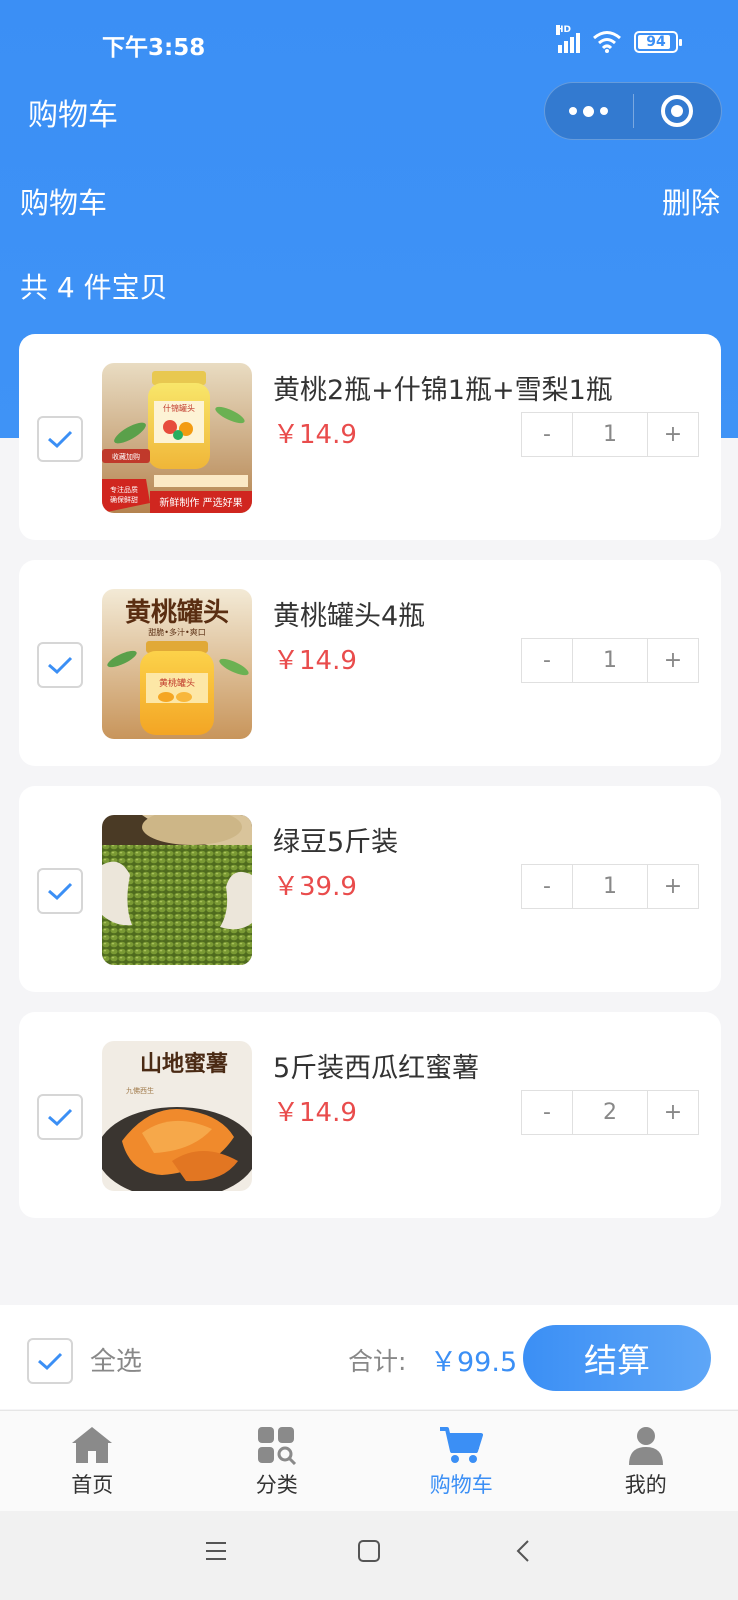 The width and height of the screenshot is (738, 1600). What do you see at coordinates (524, 1551) in the screenshot?
I see `back-icon` at bounding box center [524, 1551].